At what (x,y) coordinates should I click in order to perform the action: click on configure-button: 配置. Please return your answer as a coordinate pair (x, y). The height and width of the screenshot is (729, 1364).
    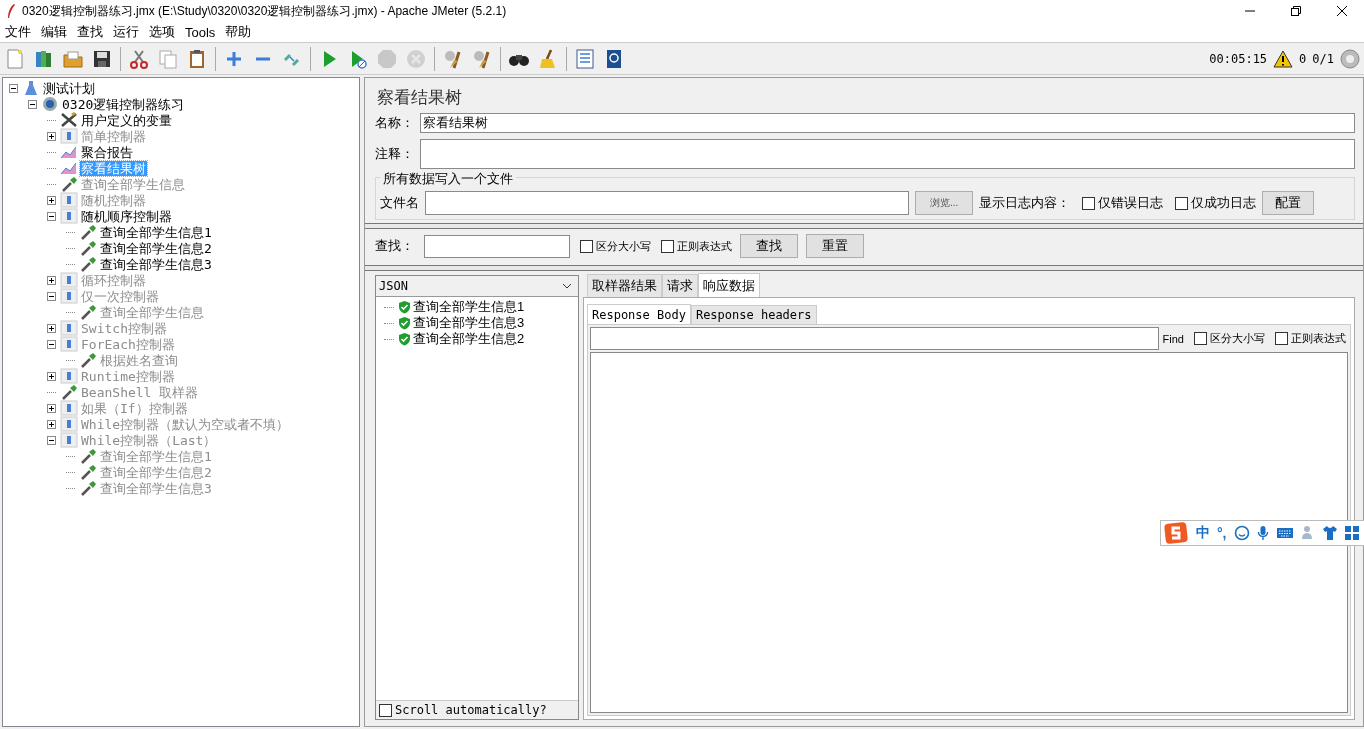
    Looking at the image, I should click on (1288, 203).